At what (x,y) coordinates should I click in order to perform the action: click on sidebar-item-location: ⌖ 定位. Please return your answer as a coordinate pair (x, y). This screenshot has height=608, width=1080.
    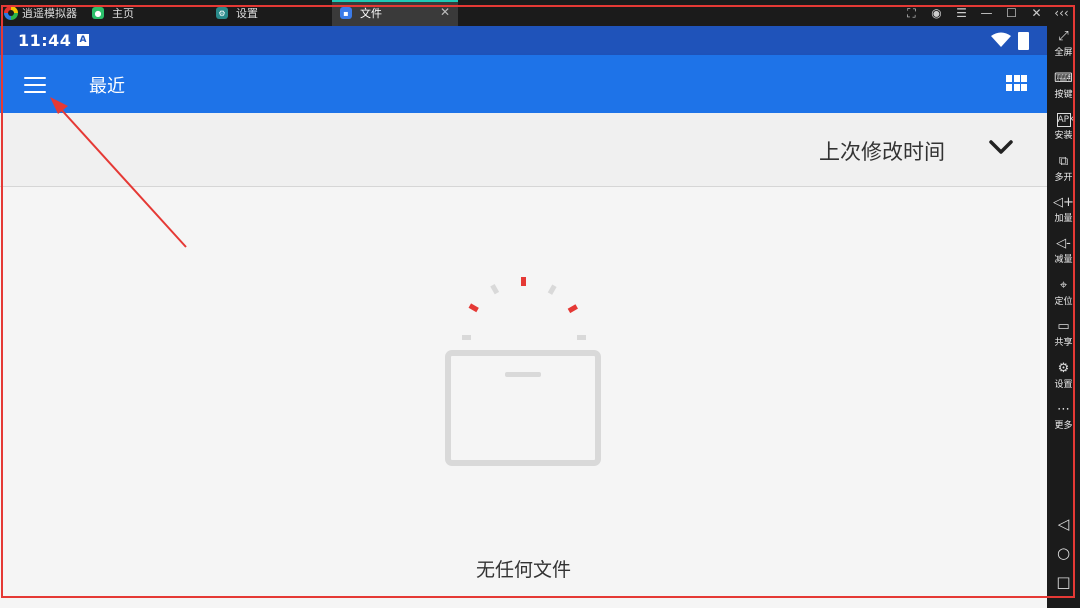
    Looking at the image, I should click on (1063, 293).